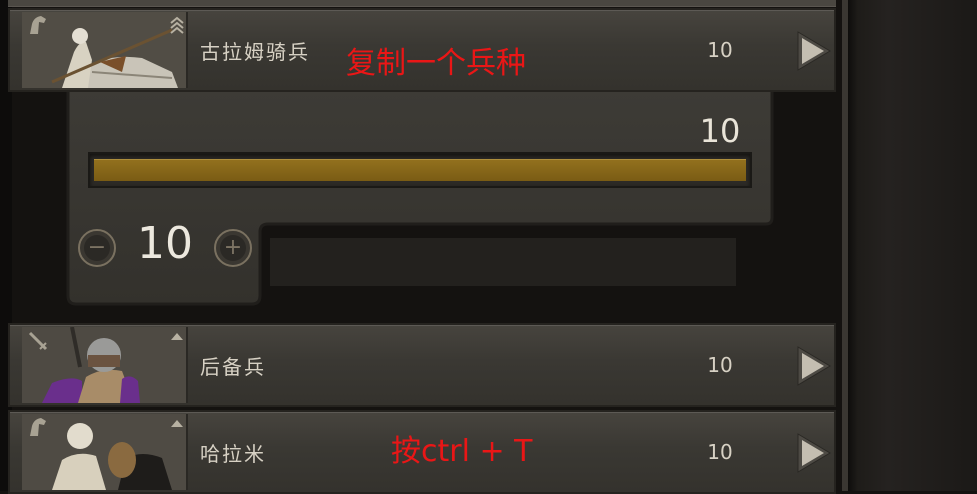 Image resolution: width=977 pixels, height=494 pixels. I want to click on rank-chevrons-icon, so click(177, 25).